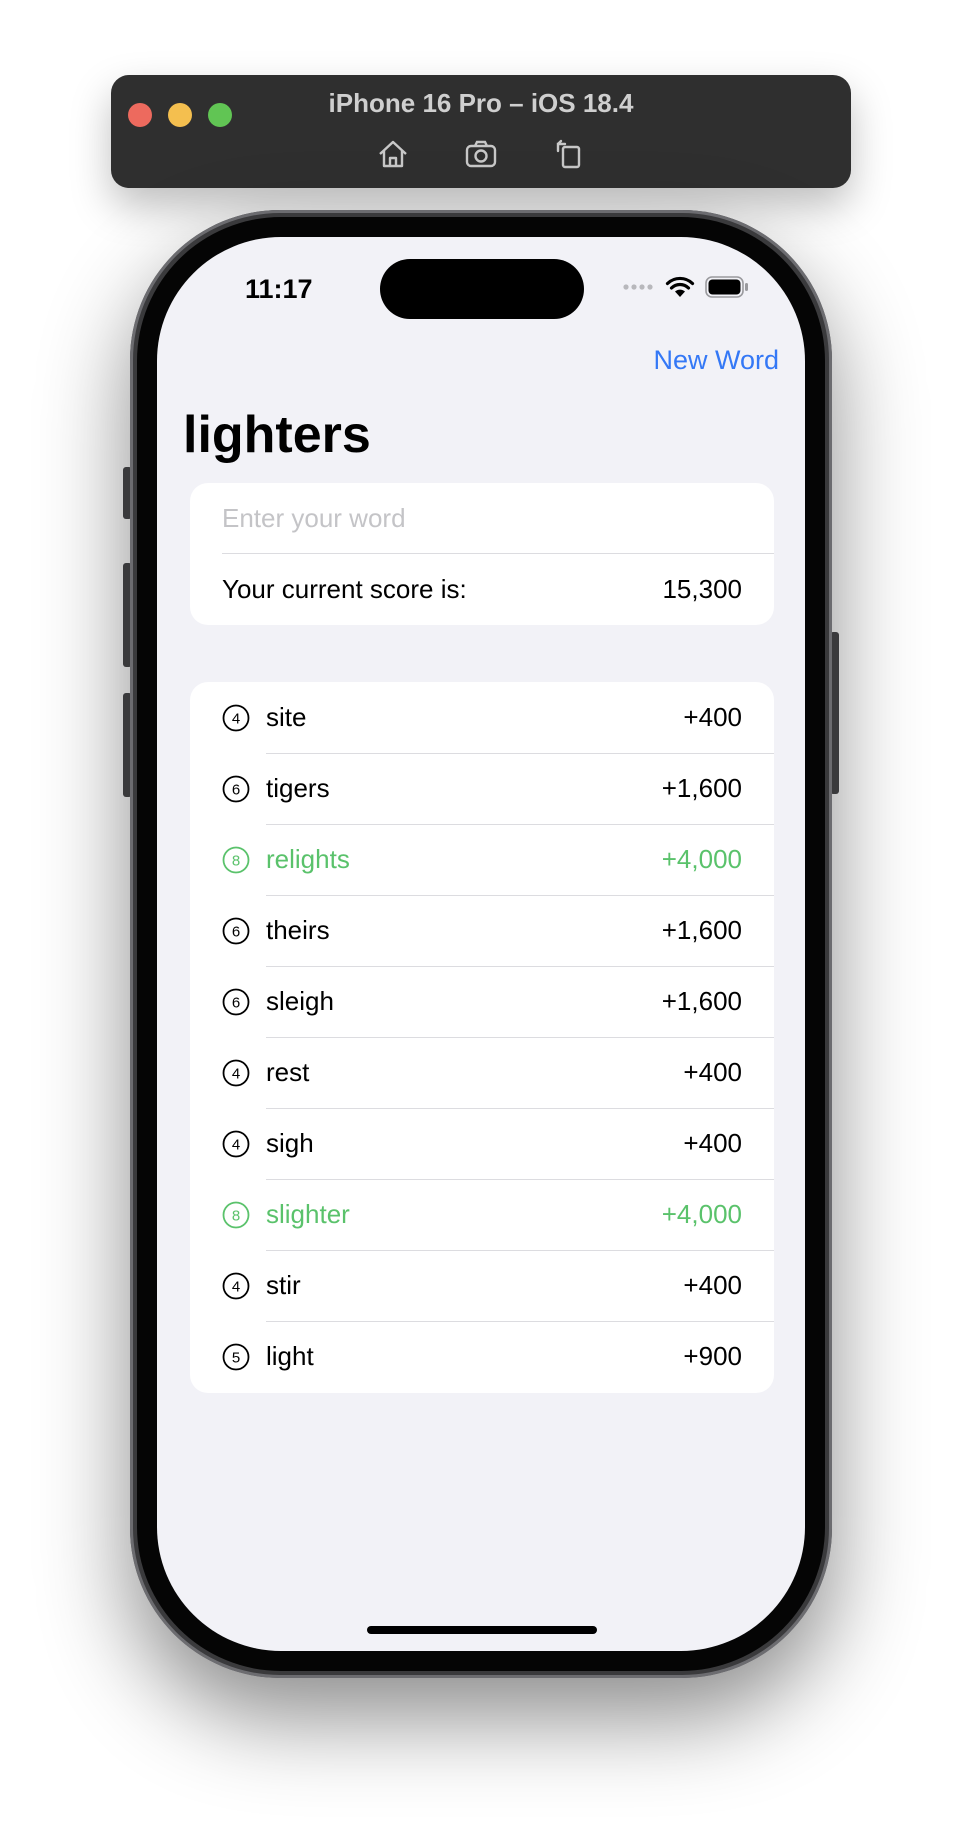 The height and width of the screenshot is (1826, 962). Describe the element at coordinates (482, 1072) in the screenshot. I see `word-row: 4 rest +400` at that location.